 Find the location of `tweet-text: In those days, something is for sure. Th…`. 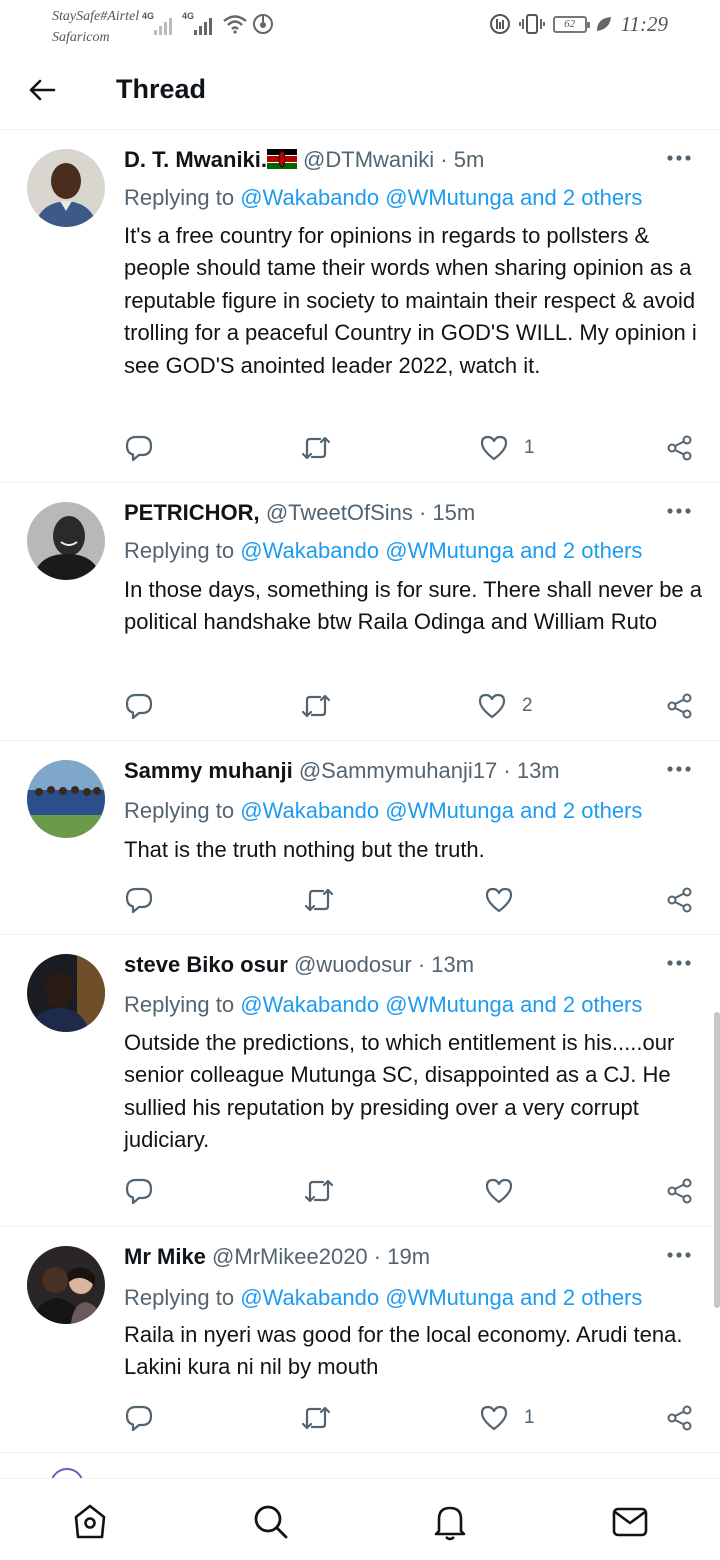

tweet-text: In those days, something is for sure. Th… is located at coordinates (413, 606).